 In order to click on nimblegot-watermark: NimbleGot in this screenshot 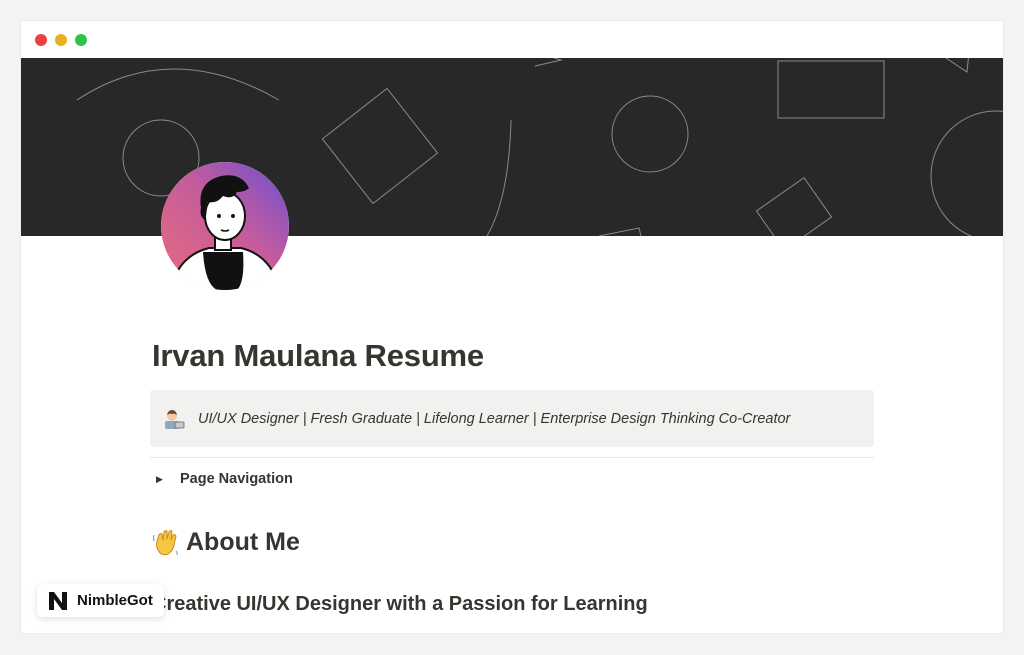, I will do `click(100, 600)`.